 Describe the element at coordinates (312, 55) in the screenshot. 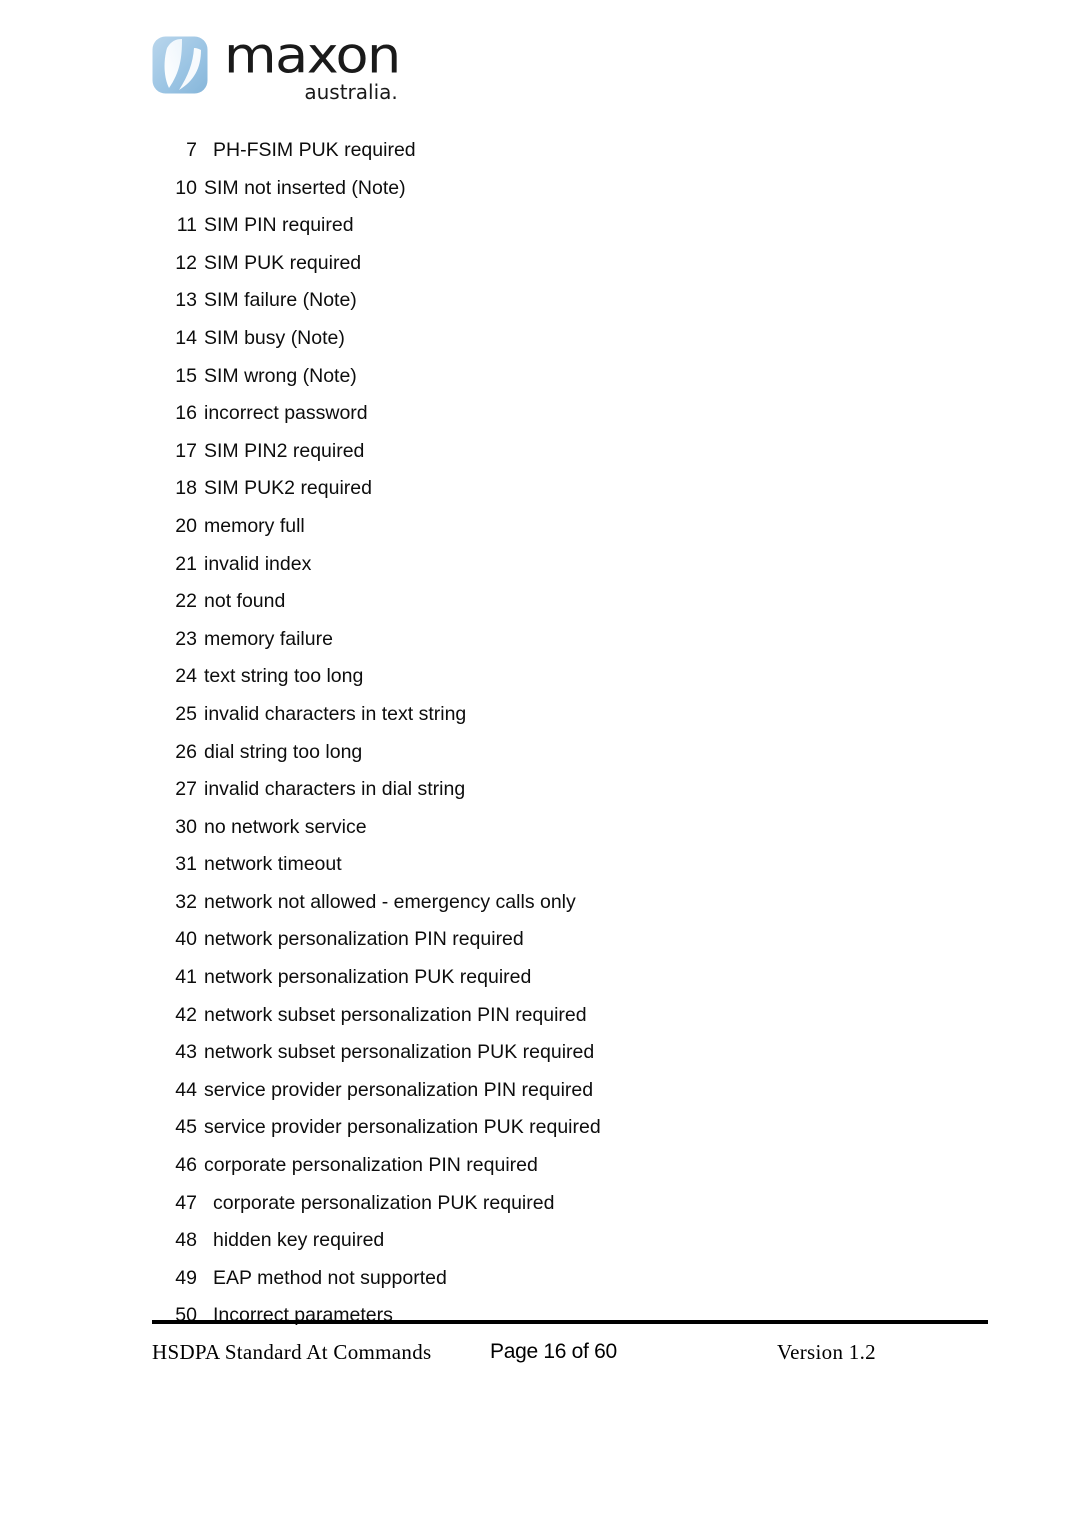

I see `logo-maxon-text: maxon` at that location.